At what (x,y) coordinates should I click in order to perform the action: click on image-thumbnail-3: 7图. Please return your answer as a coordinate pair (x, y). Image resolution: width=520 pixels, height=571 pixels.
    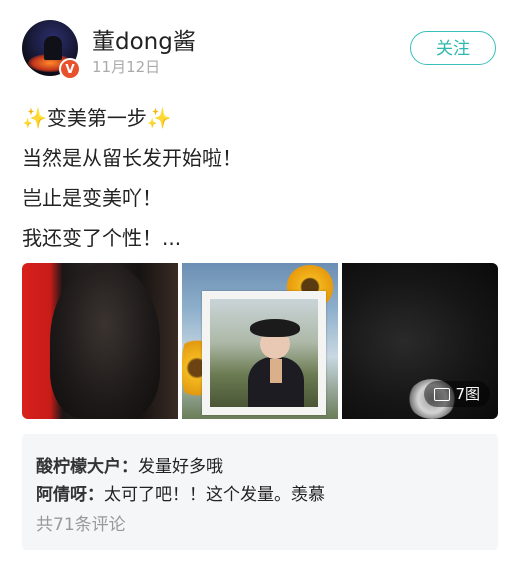
    Looking at the image, I should click on (420, 341).